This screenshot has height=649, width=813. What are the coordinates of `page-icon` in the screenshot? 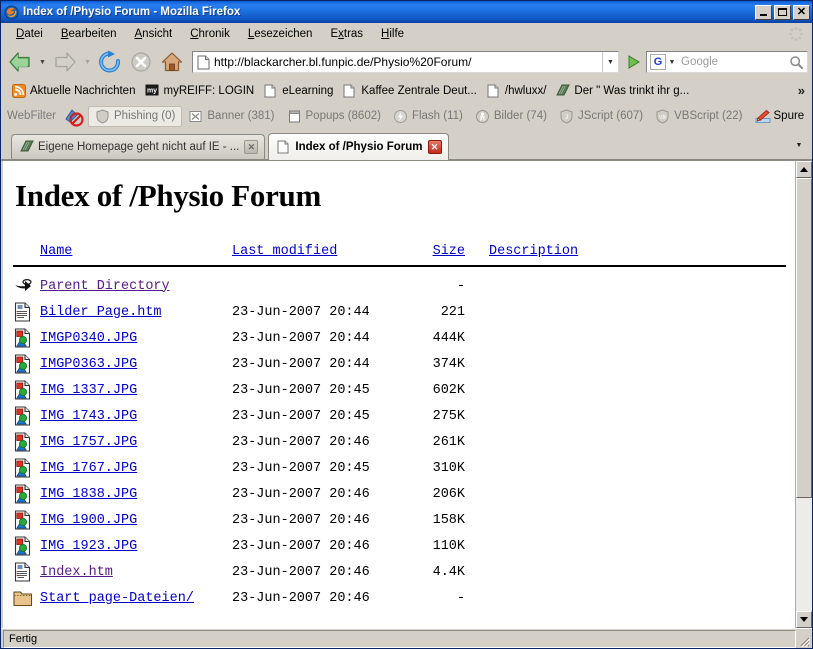 It's located at (271, 91).